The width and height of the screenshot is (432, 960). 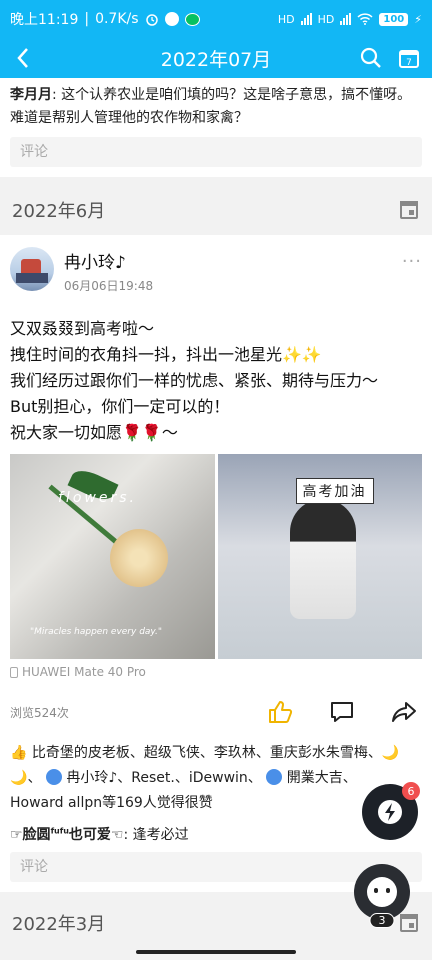 What do you see at coordinates (59, 211) in the screenshot?
I see `month-label: 2022年6月` at bounding box center [59, 211].